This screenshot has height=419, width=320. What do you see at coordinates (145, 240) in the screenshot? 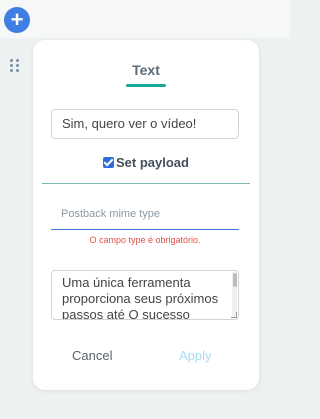
I see `error-message: O campo type é obrigatório.` at bounding box center [145, 240].